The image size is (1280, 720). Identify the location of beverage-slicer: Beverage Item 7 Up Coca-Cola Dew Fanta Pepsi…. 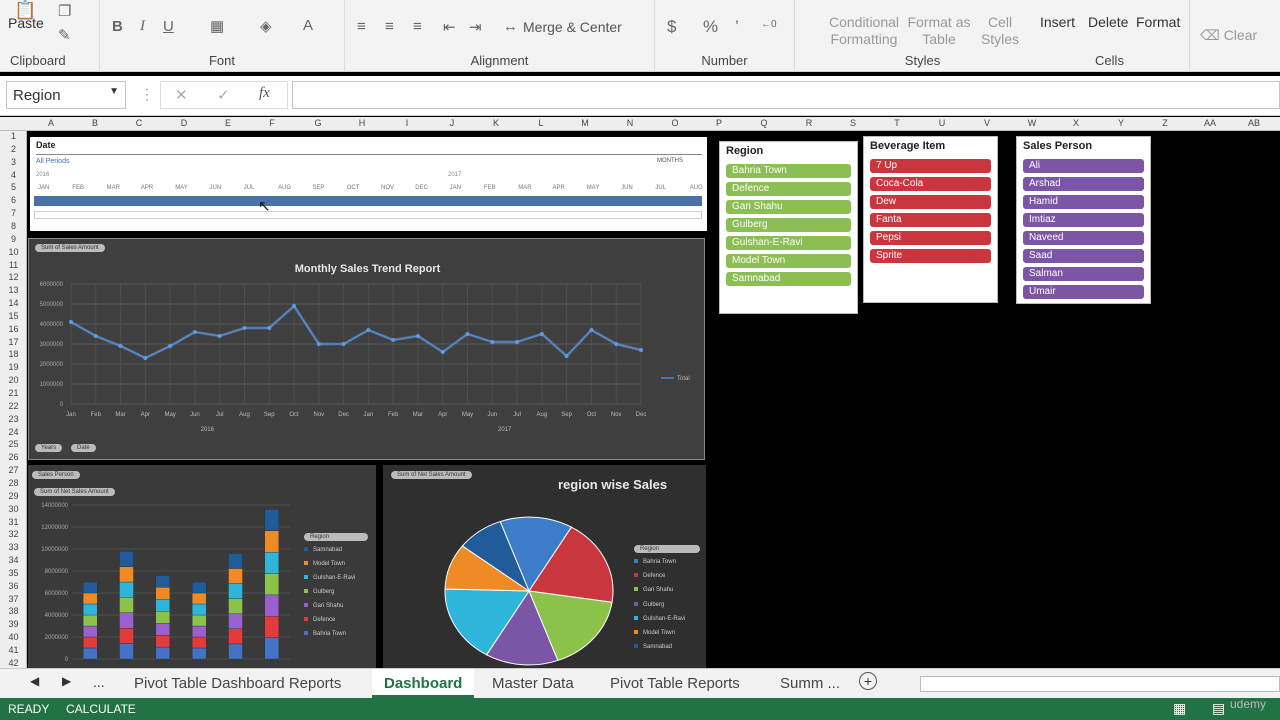
(930, 219).